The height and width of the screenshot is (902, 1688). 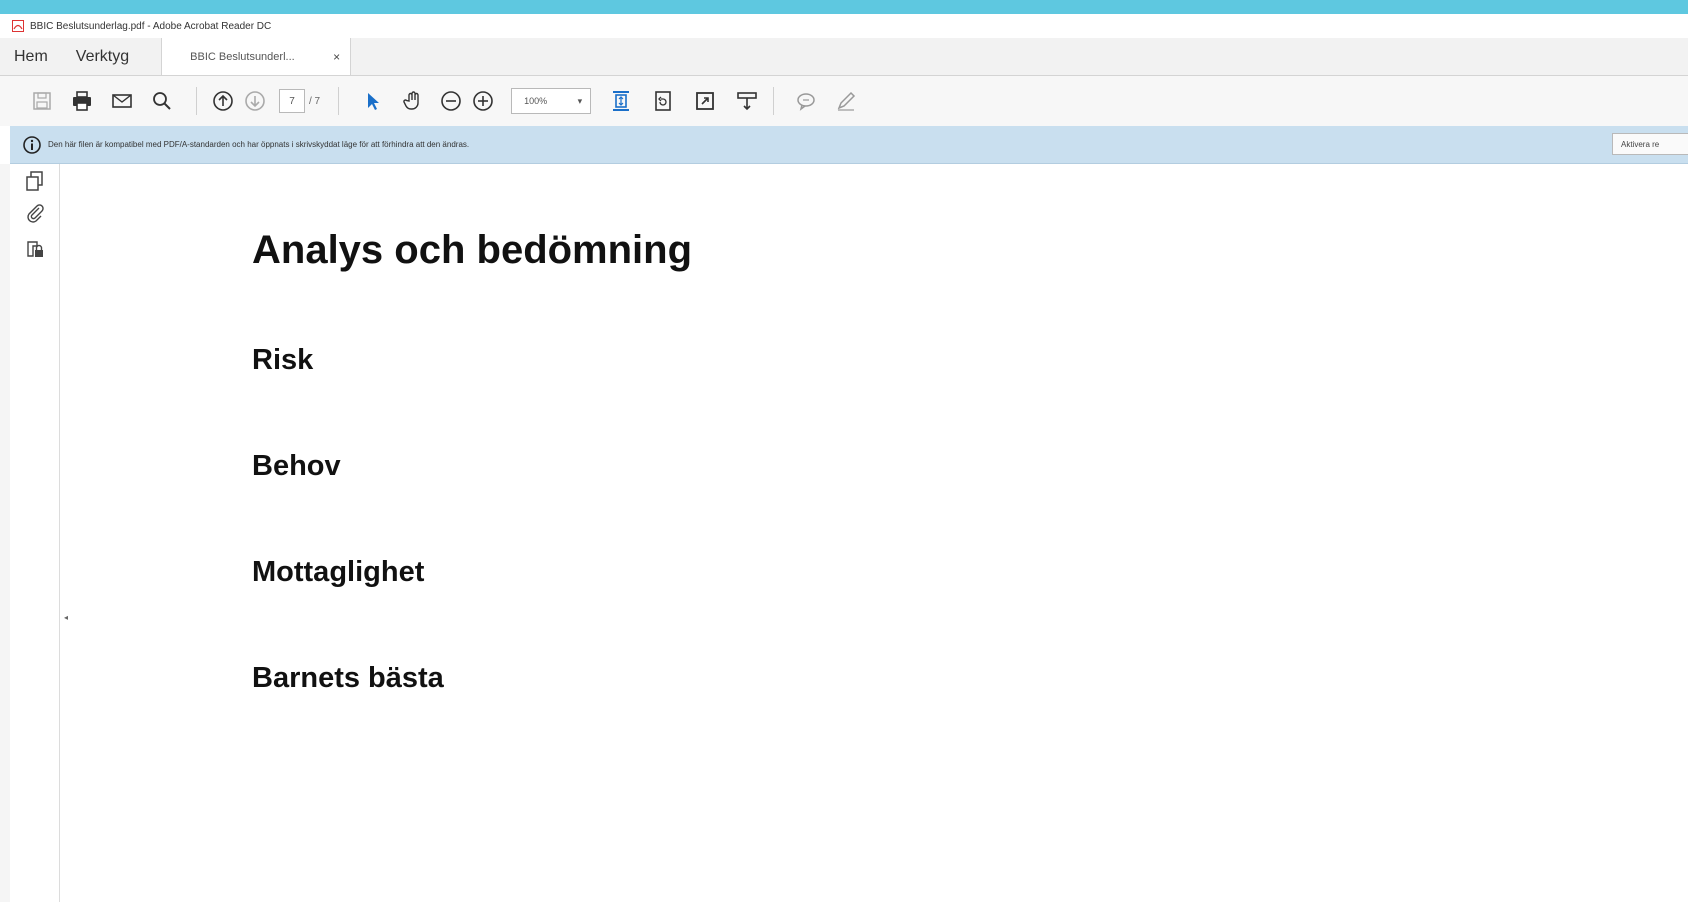 I want to click on page-total: / 7, so click(x=315, y=101).